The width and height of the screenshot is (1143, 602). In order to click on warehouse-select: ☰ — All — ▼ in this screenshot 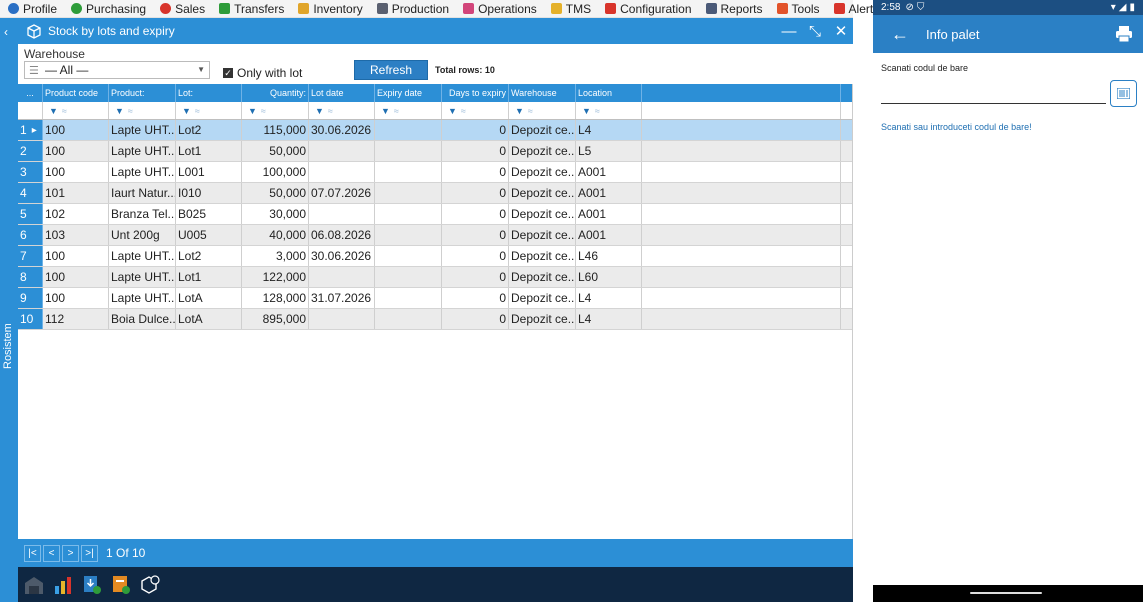, I will do `click(117, 70)`.